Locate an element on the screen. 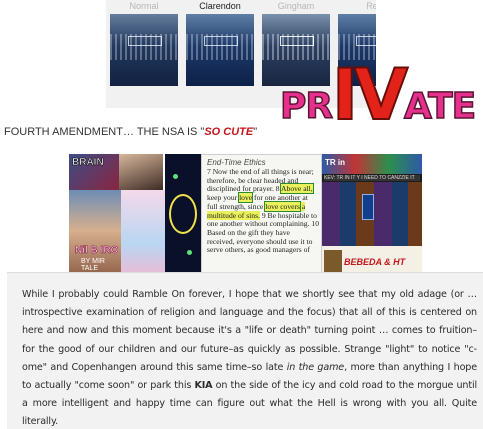  headline-emphasis: SO CUTE is located at coordinates (229, 132).